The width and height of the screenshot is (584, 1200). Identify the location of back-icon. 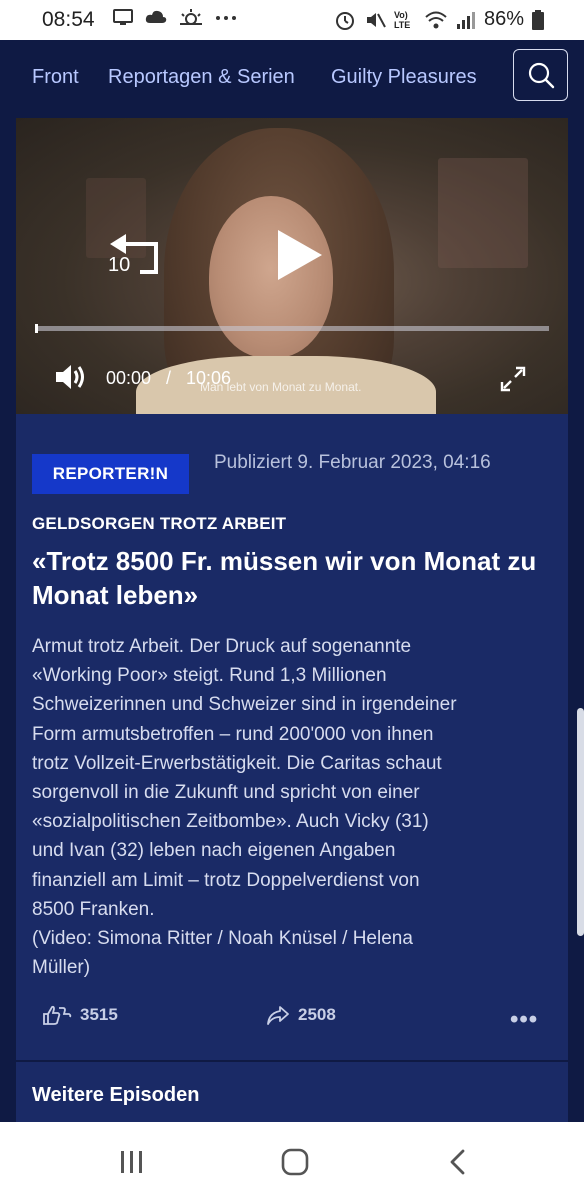
(457, 1162).